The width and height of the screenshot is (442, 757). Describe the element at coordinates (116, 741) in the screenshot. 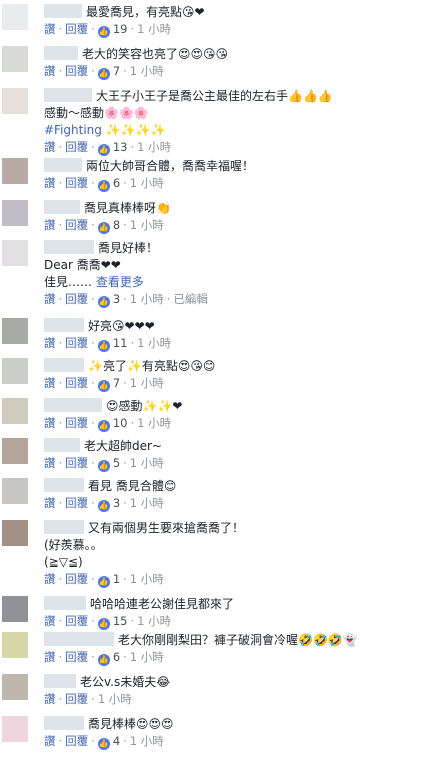

I see `like-count: 4` at that location.